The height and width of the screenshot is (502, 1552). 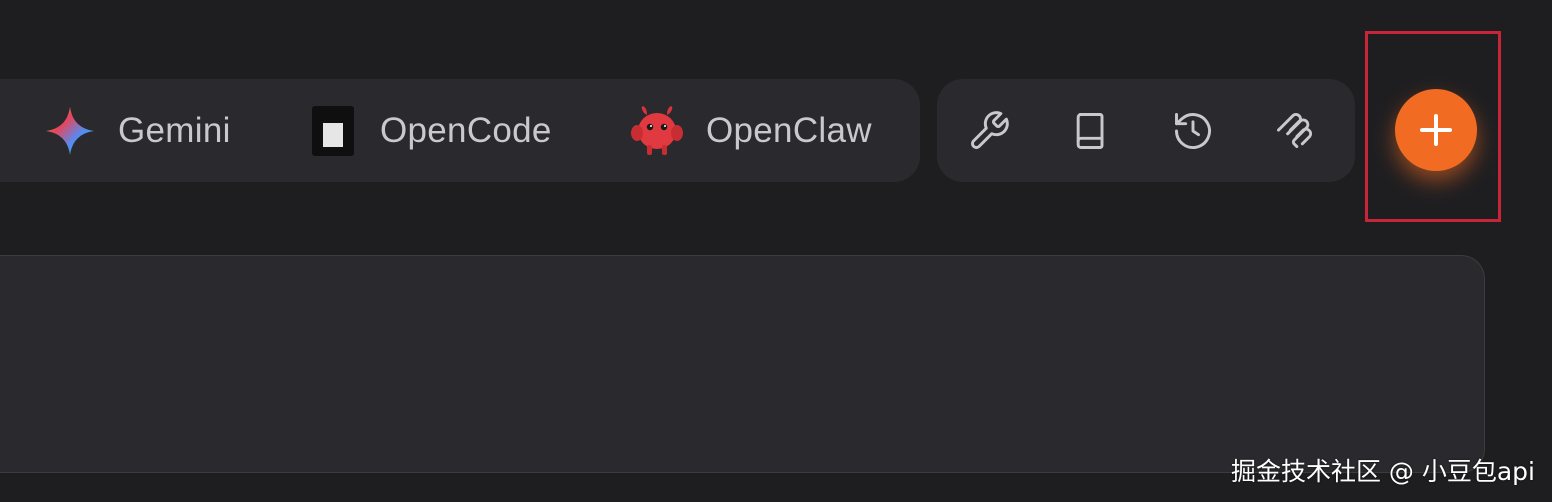 I want to click on tab-gemini: Gemini, so click(x=137, y=130).